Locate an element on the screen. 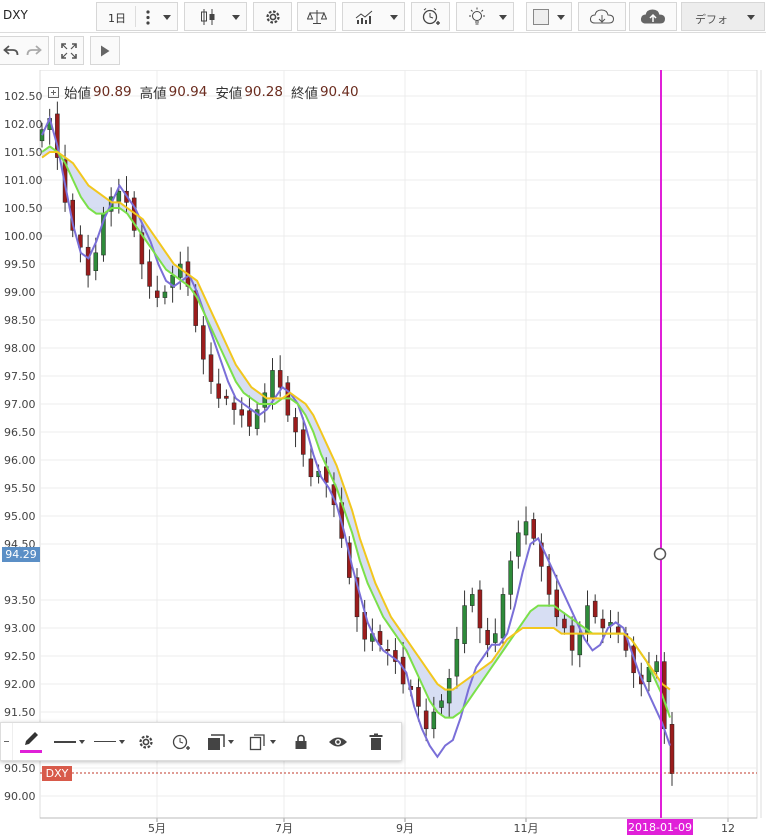 The width and height of the screenshot is (766, 835). settings-gear-icon is located at coordinates (272, 16).